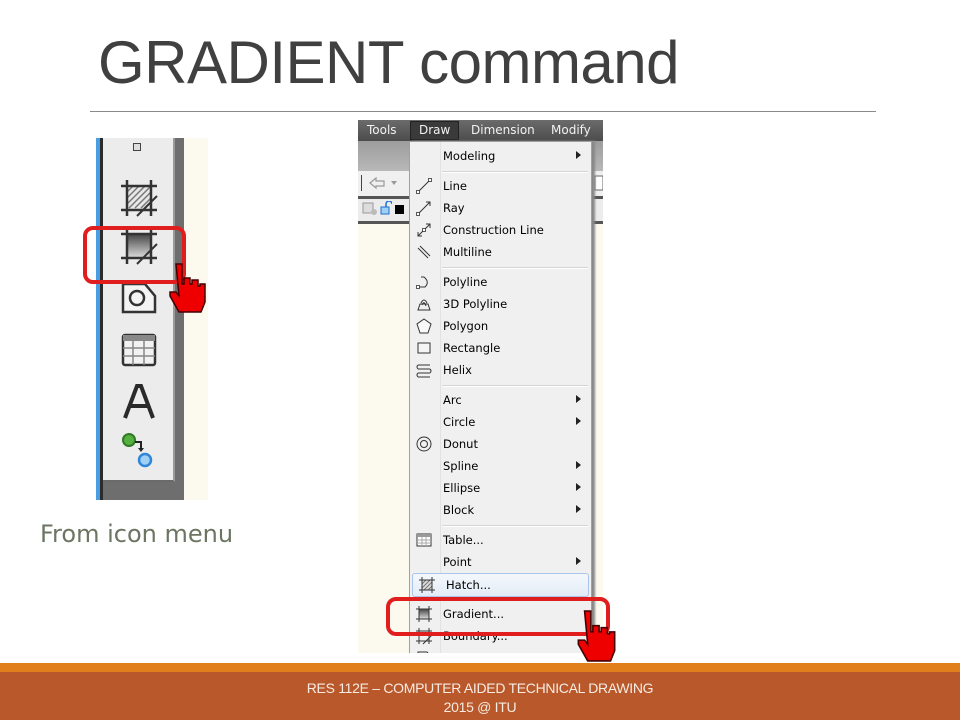 The width and height of the screenshot is (960, 720). What do you see at coordinates (424, 186) in the screenshot?
I see `line-icon` at bounding box center [424, 186].